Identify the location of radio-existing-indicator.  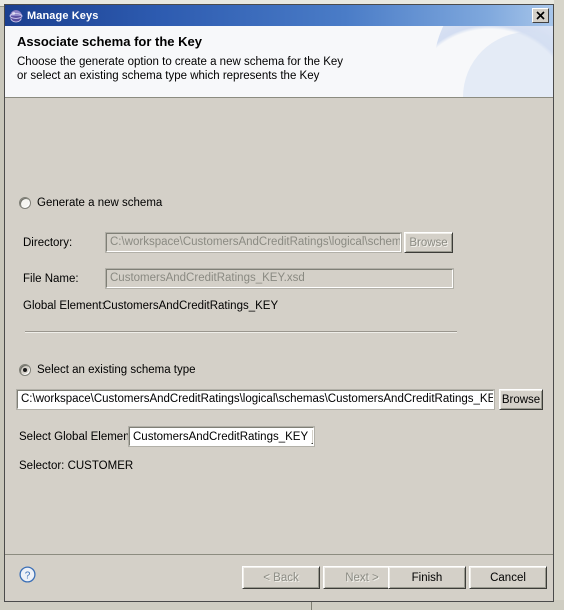
(25, 370).